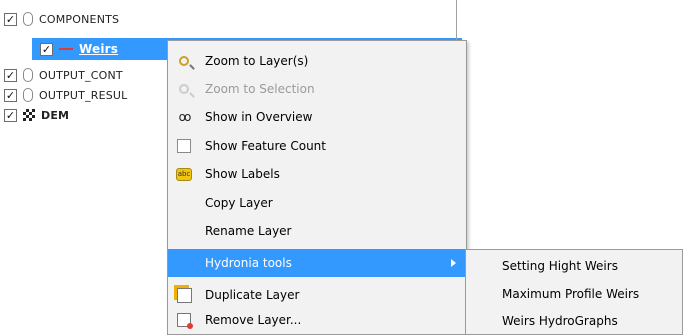 The width and height of the screenshot is (683, 335). I want to click on remove-layer-icon, so click(184, 320).